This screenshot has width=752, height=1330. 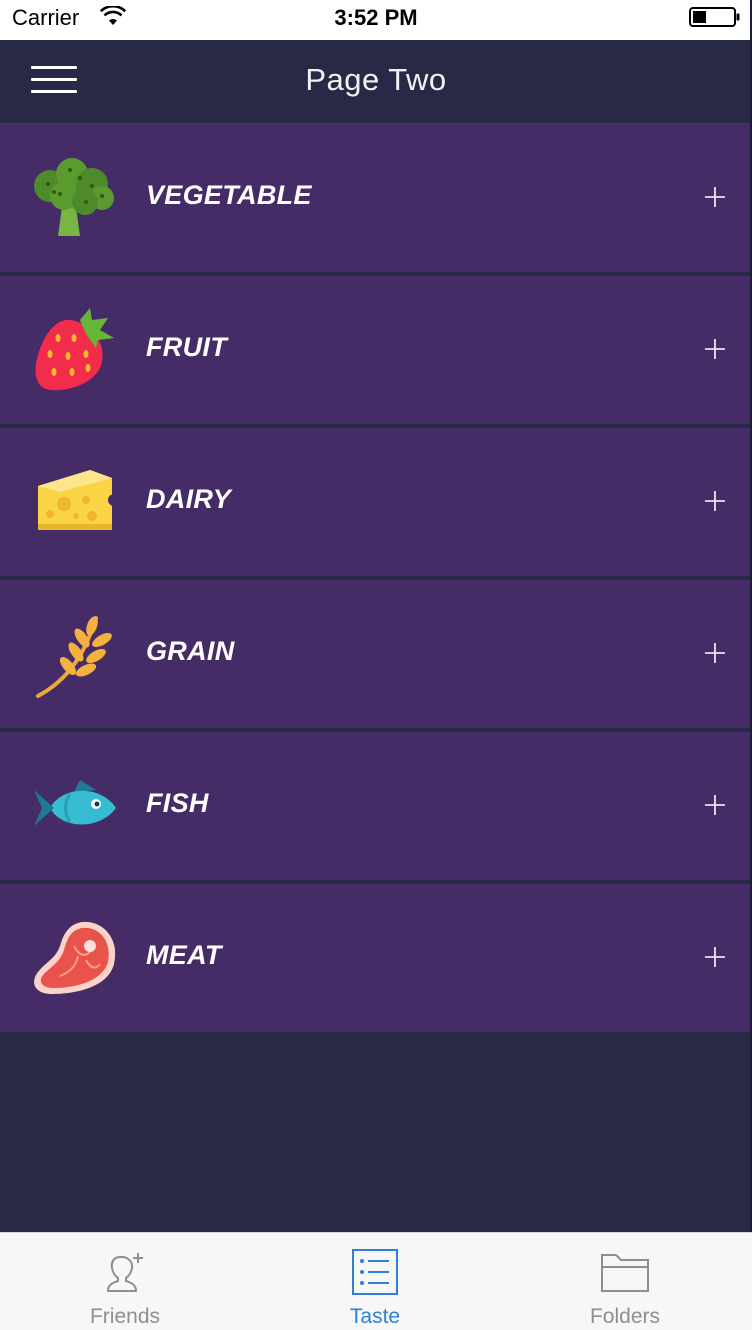 I want to click on category-label: FISH, so click(x=177, y=803).